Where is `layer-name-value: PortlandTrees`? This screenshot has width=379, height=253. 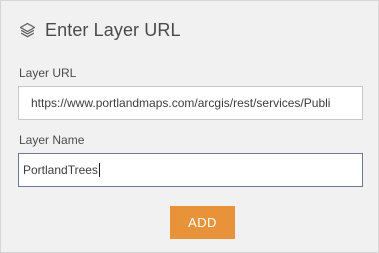
layer-name-value: PortlandTrees is located at coordinates (60, 170).